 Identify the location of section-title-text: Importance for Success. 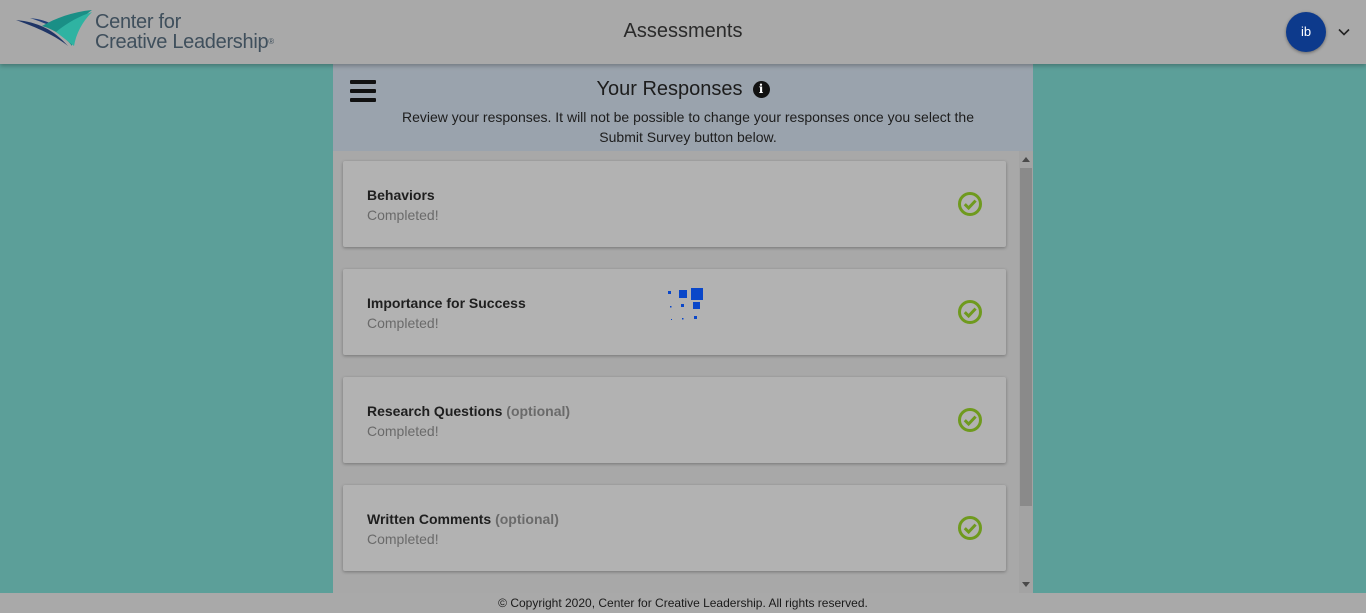
(446, 303).